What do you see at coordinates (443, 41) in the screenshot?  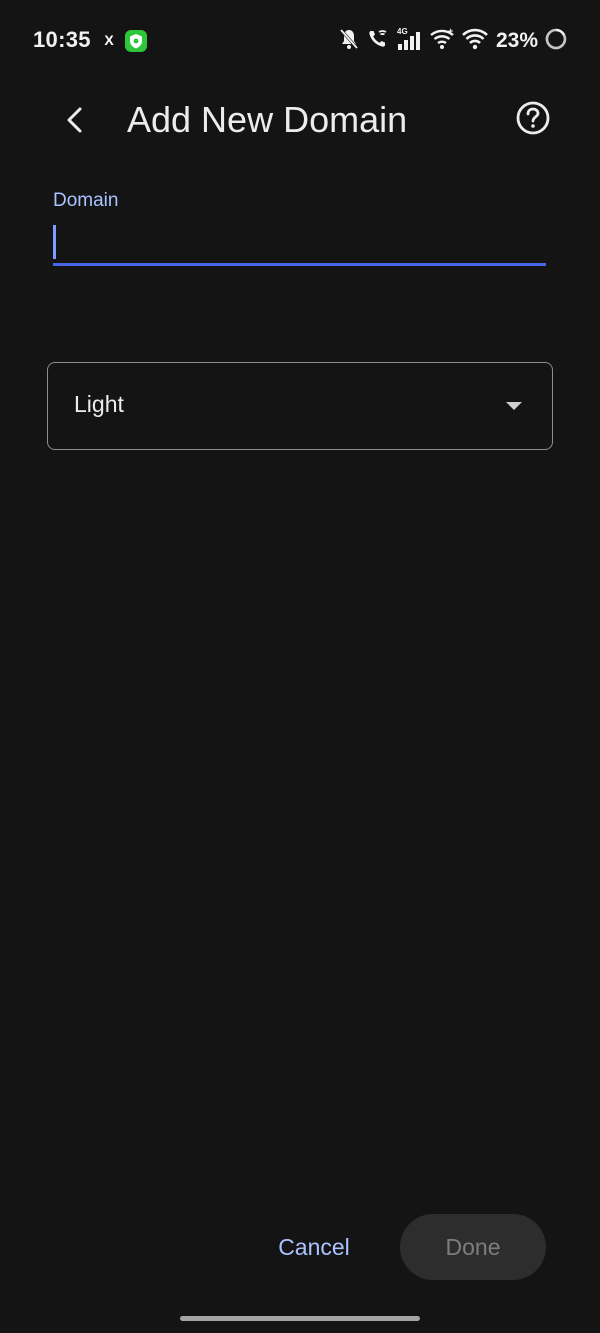 I see `wifi-plus-icon: +` at bounding box center [443, 41].